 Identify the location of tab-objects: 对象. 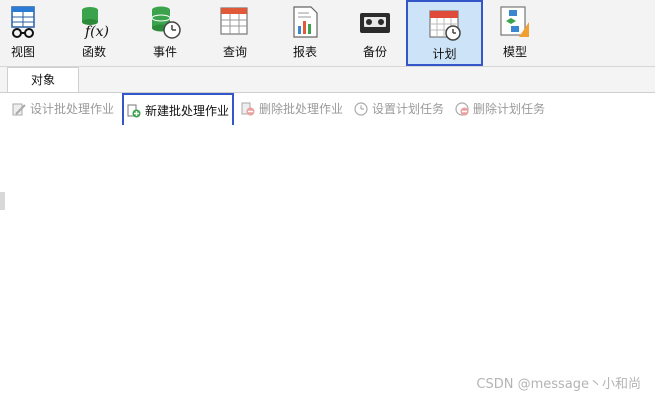
(43, 79).